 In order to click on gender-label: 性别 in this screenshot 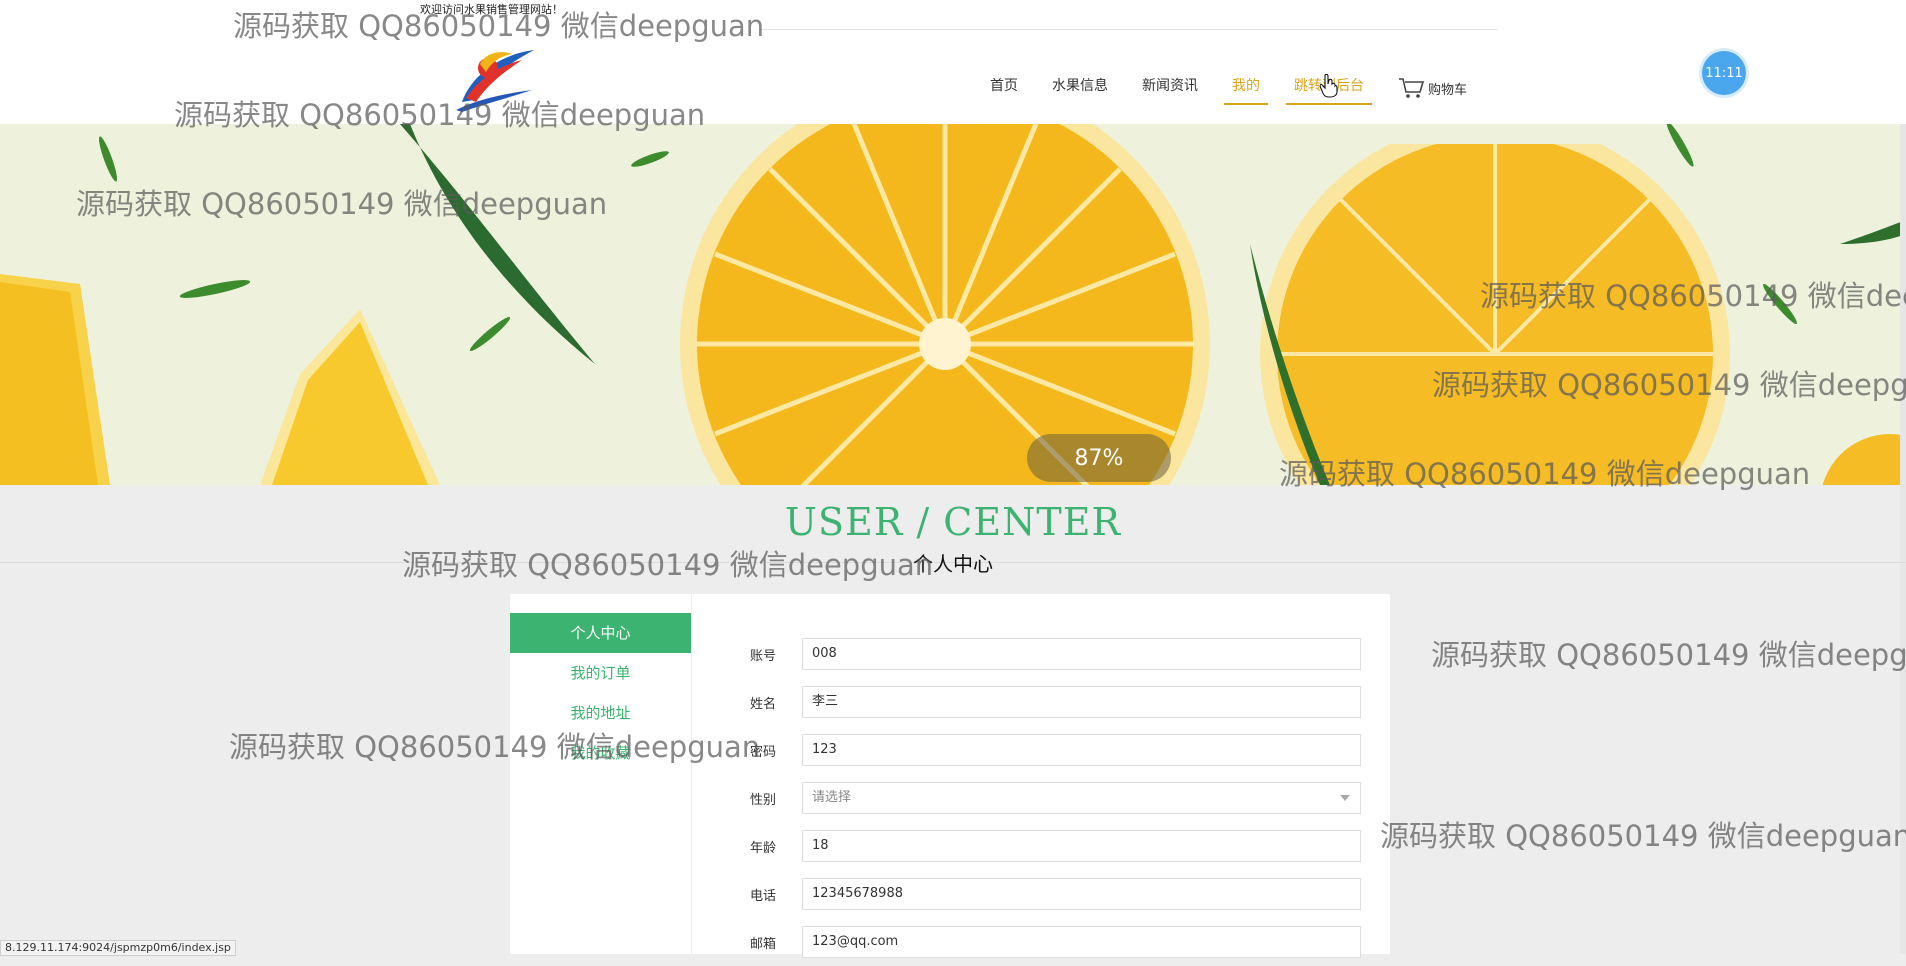, I will do `click(763, 800)`.